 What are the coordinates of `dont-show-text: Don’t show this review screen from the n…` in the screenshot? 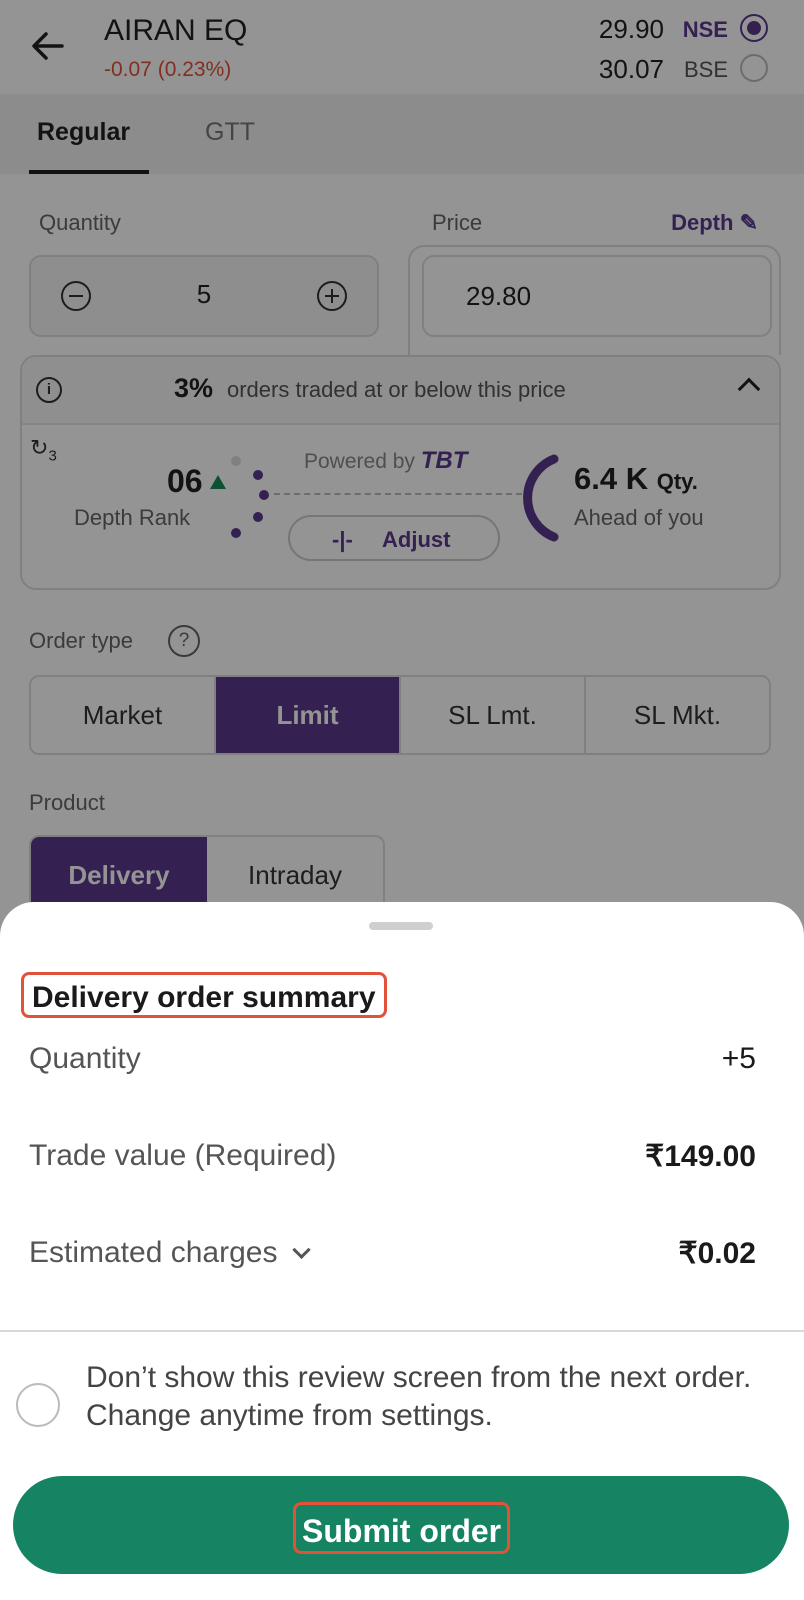 It's located at (419, 1396).